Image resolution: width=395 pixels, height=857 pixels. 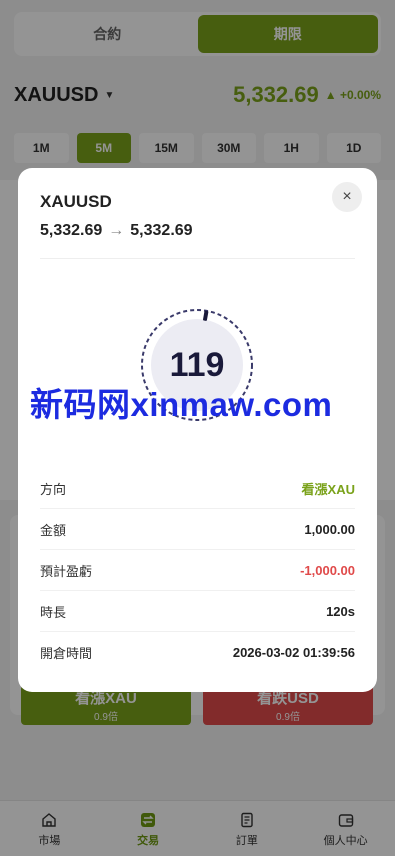 I want to click on detail-label: 預計盈虧, so click(x=66, y=571).